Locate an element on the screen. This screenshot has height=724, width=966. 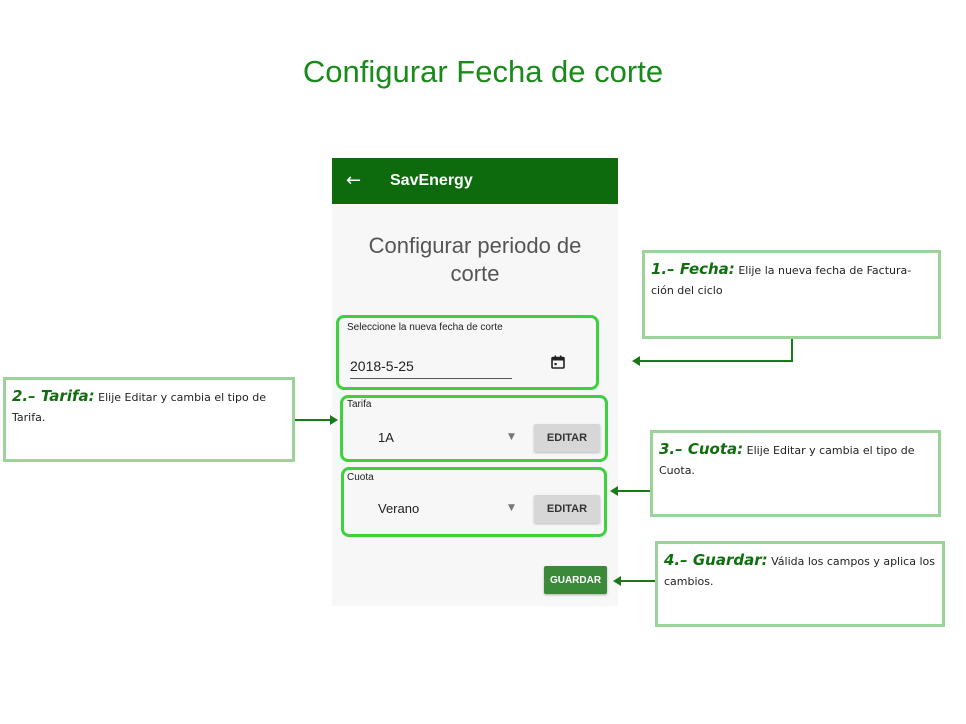
slide-title: Configurar Fecha de corte is located at coordinates (483, 71).